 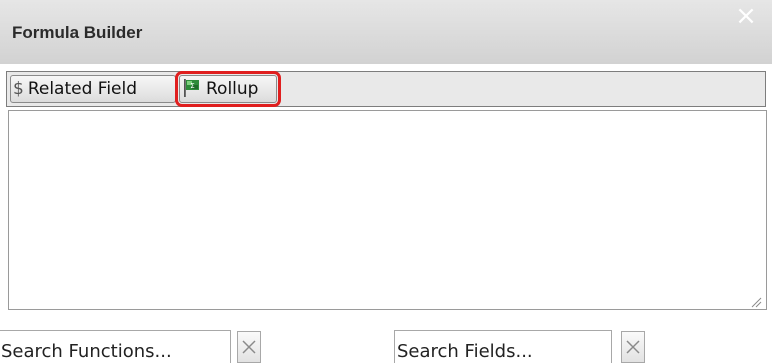 I want to click on search-fields-input, so click(x=503, y=346).